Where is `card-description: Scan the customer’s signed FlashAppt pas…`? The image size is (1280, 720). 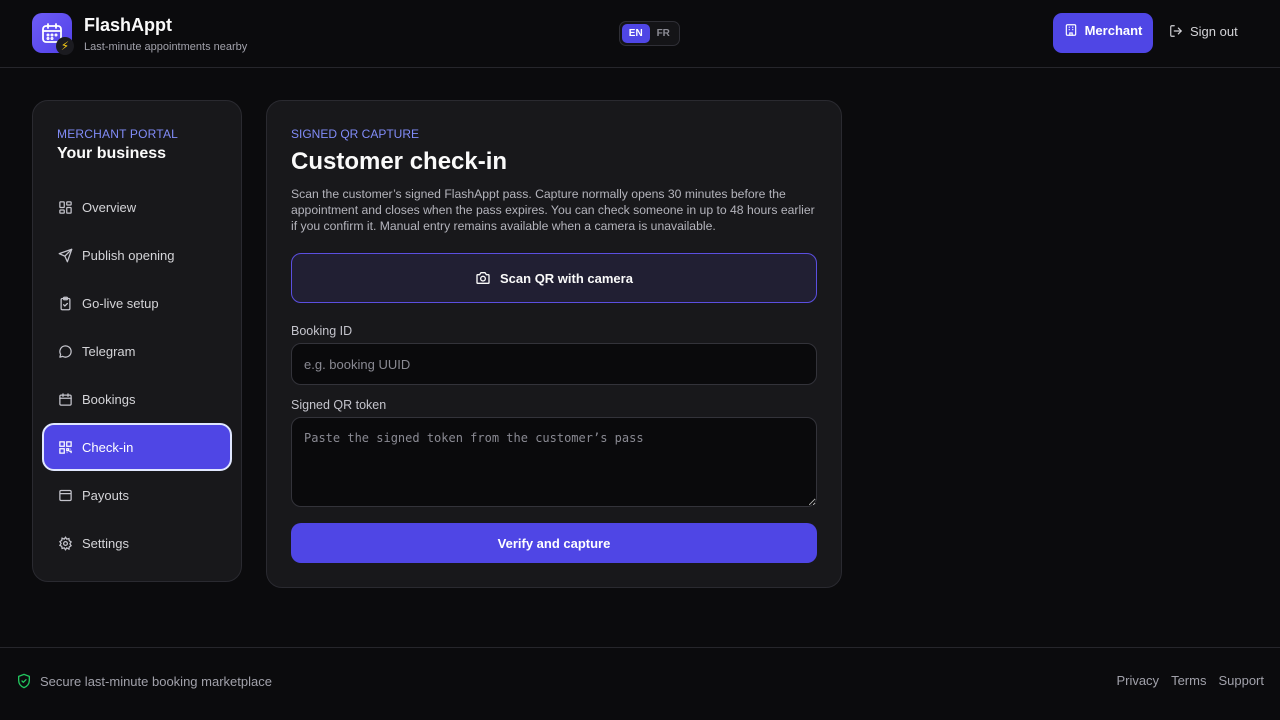 card-description: Scan the customer’s signed FlashAppt pas… is located at coordinates (553, 210).